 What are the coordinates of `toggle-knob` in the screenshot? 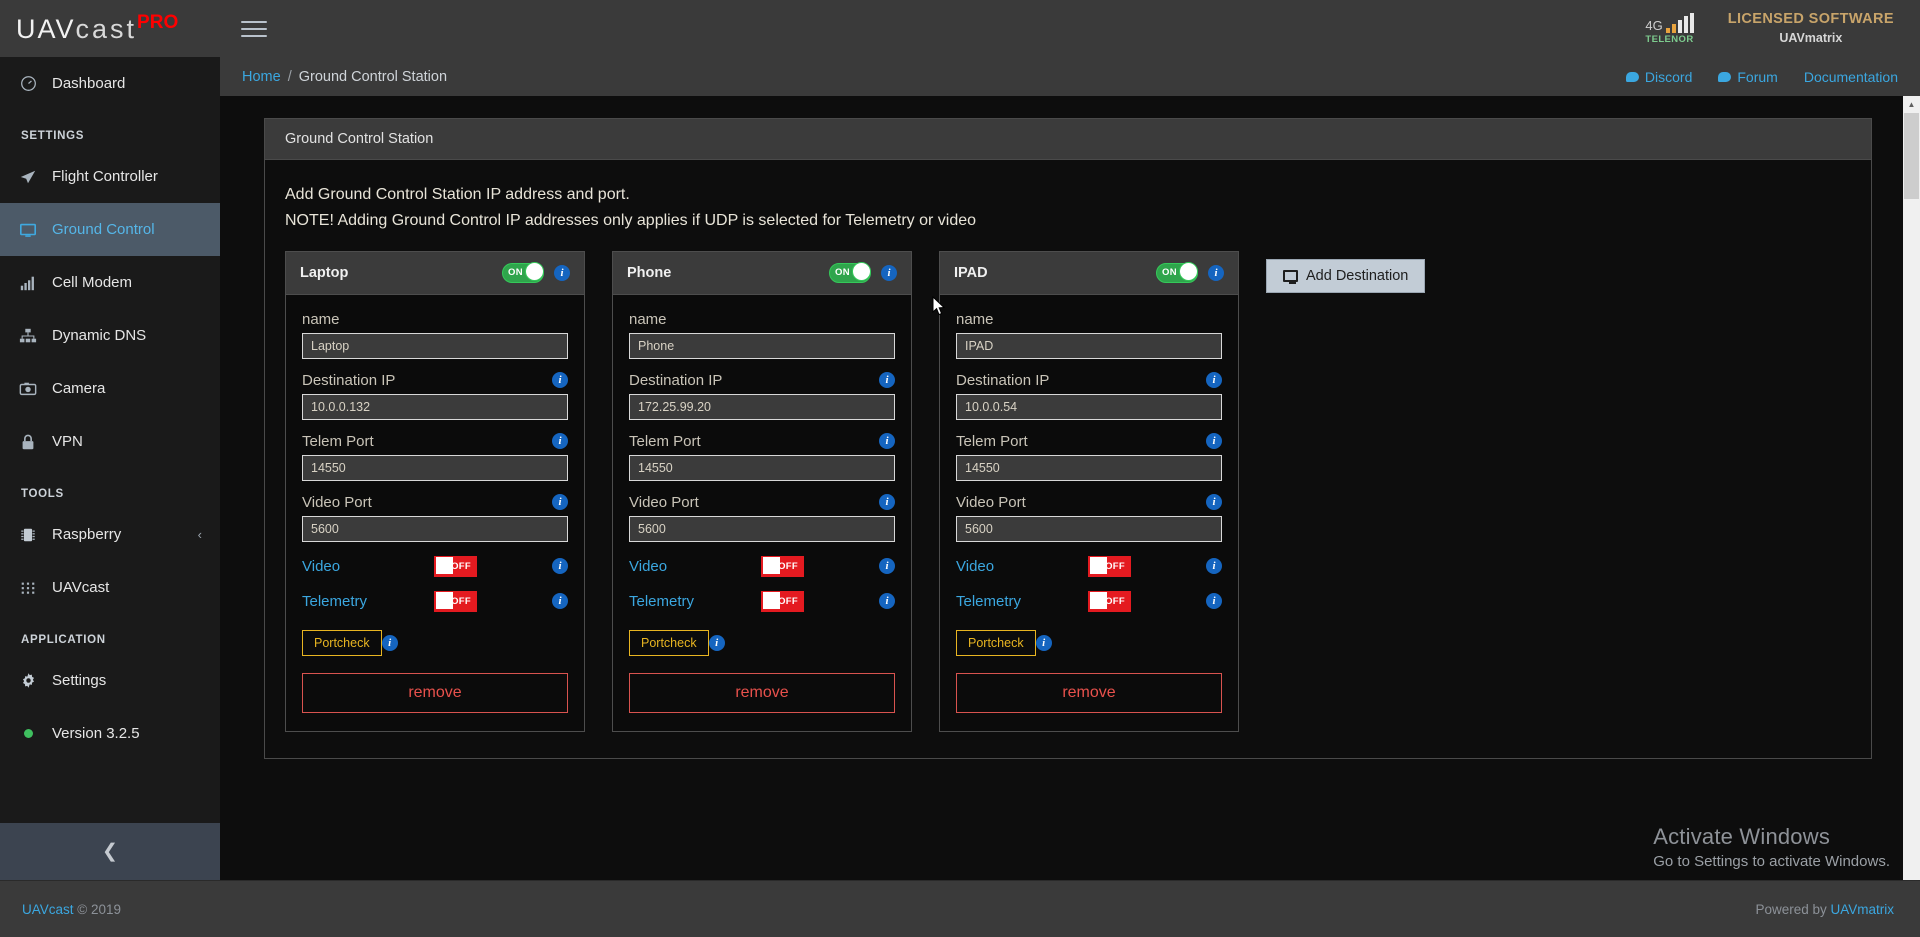 It's located at (1098, 566).